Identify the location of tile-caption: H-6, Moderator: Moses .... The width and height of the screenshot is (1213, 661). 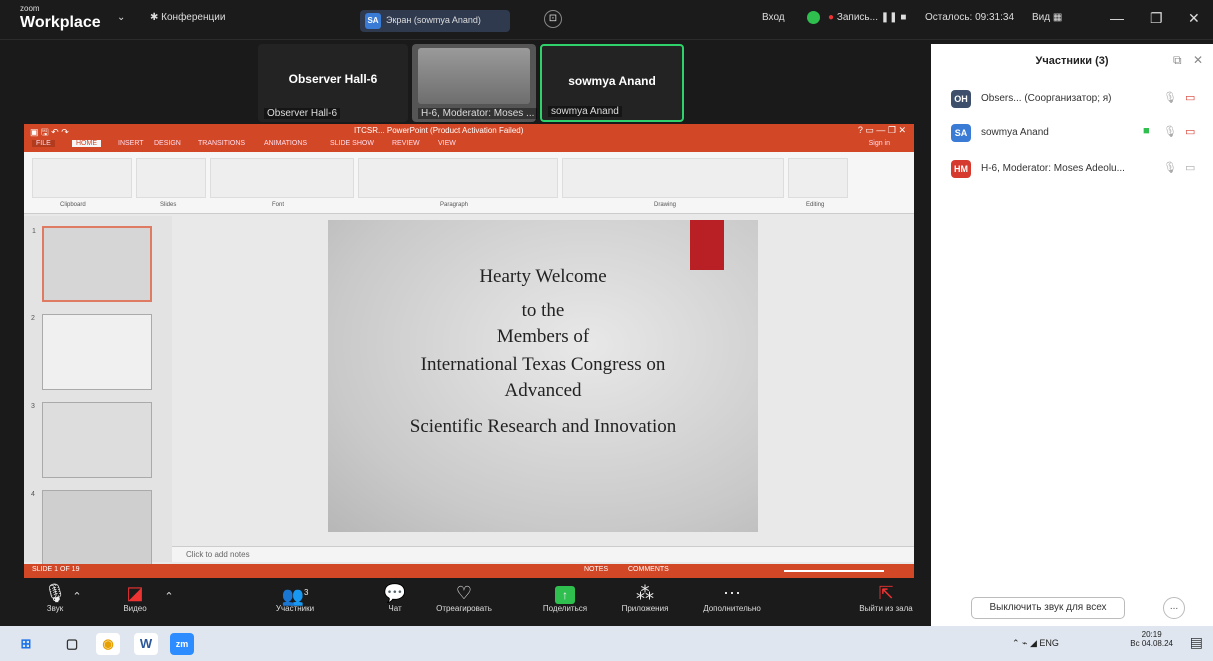
(478, 113).